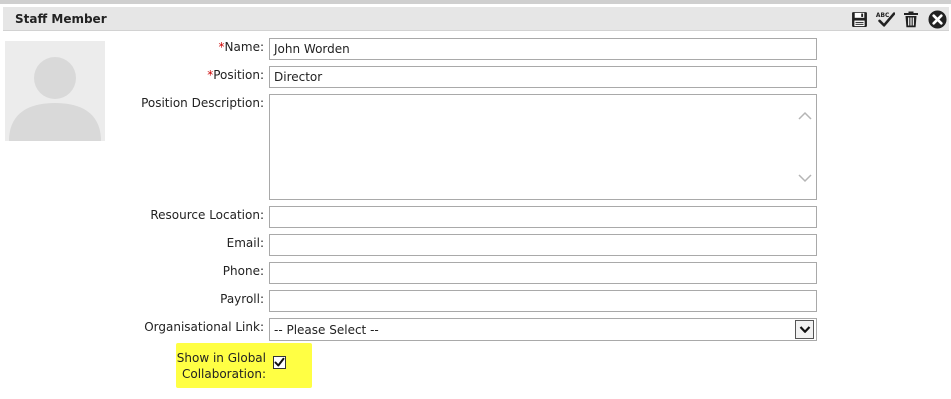 The image size is (951, 399). Describe the element at coordinates (243, 271) in the screenshot. I see `phone-label: Phone:` at that location.